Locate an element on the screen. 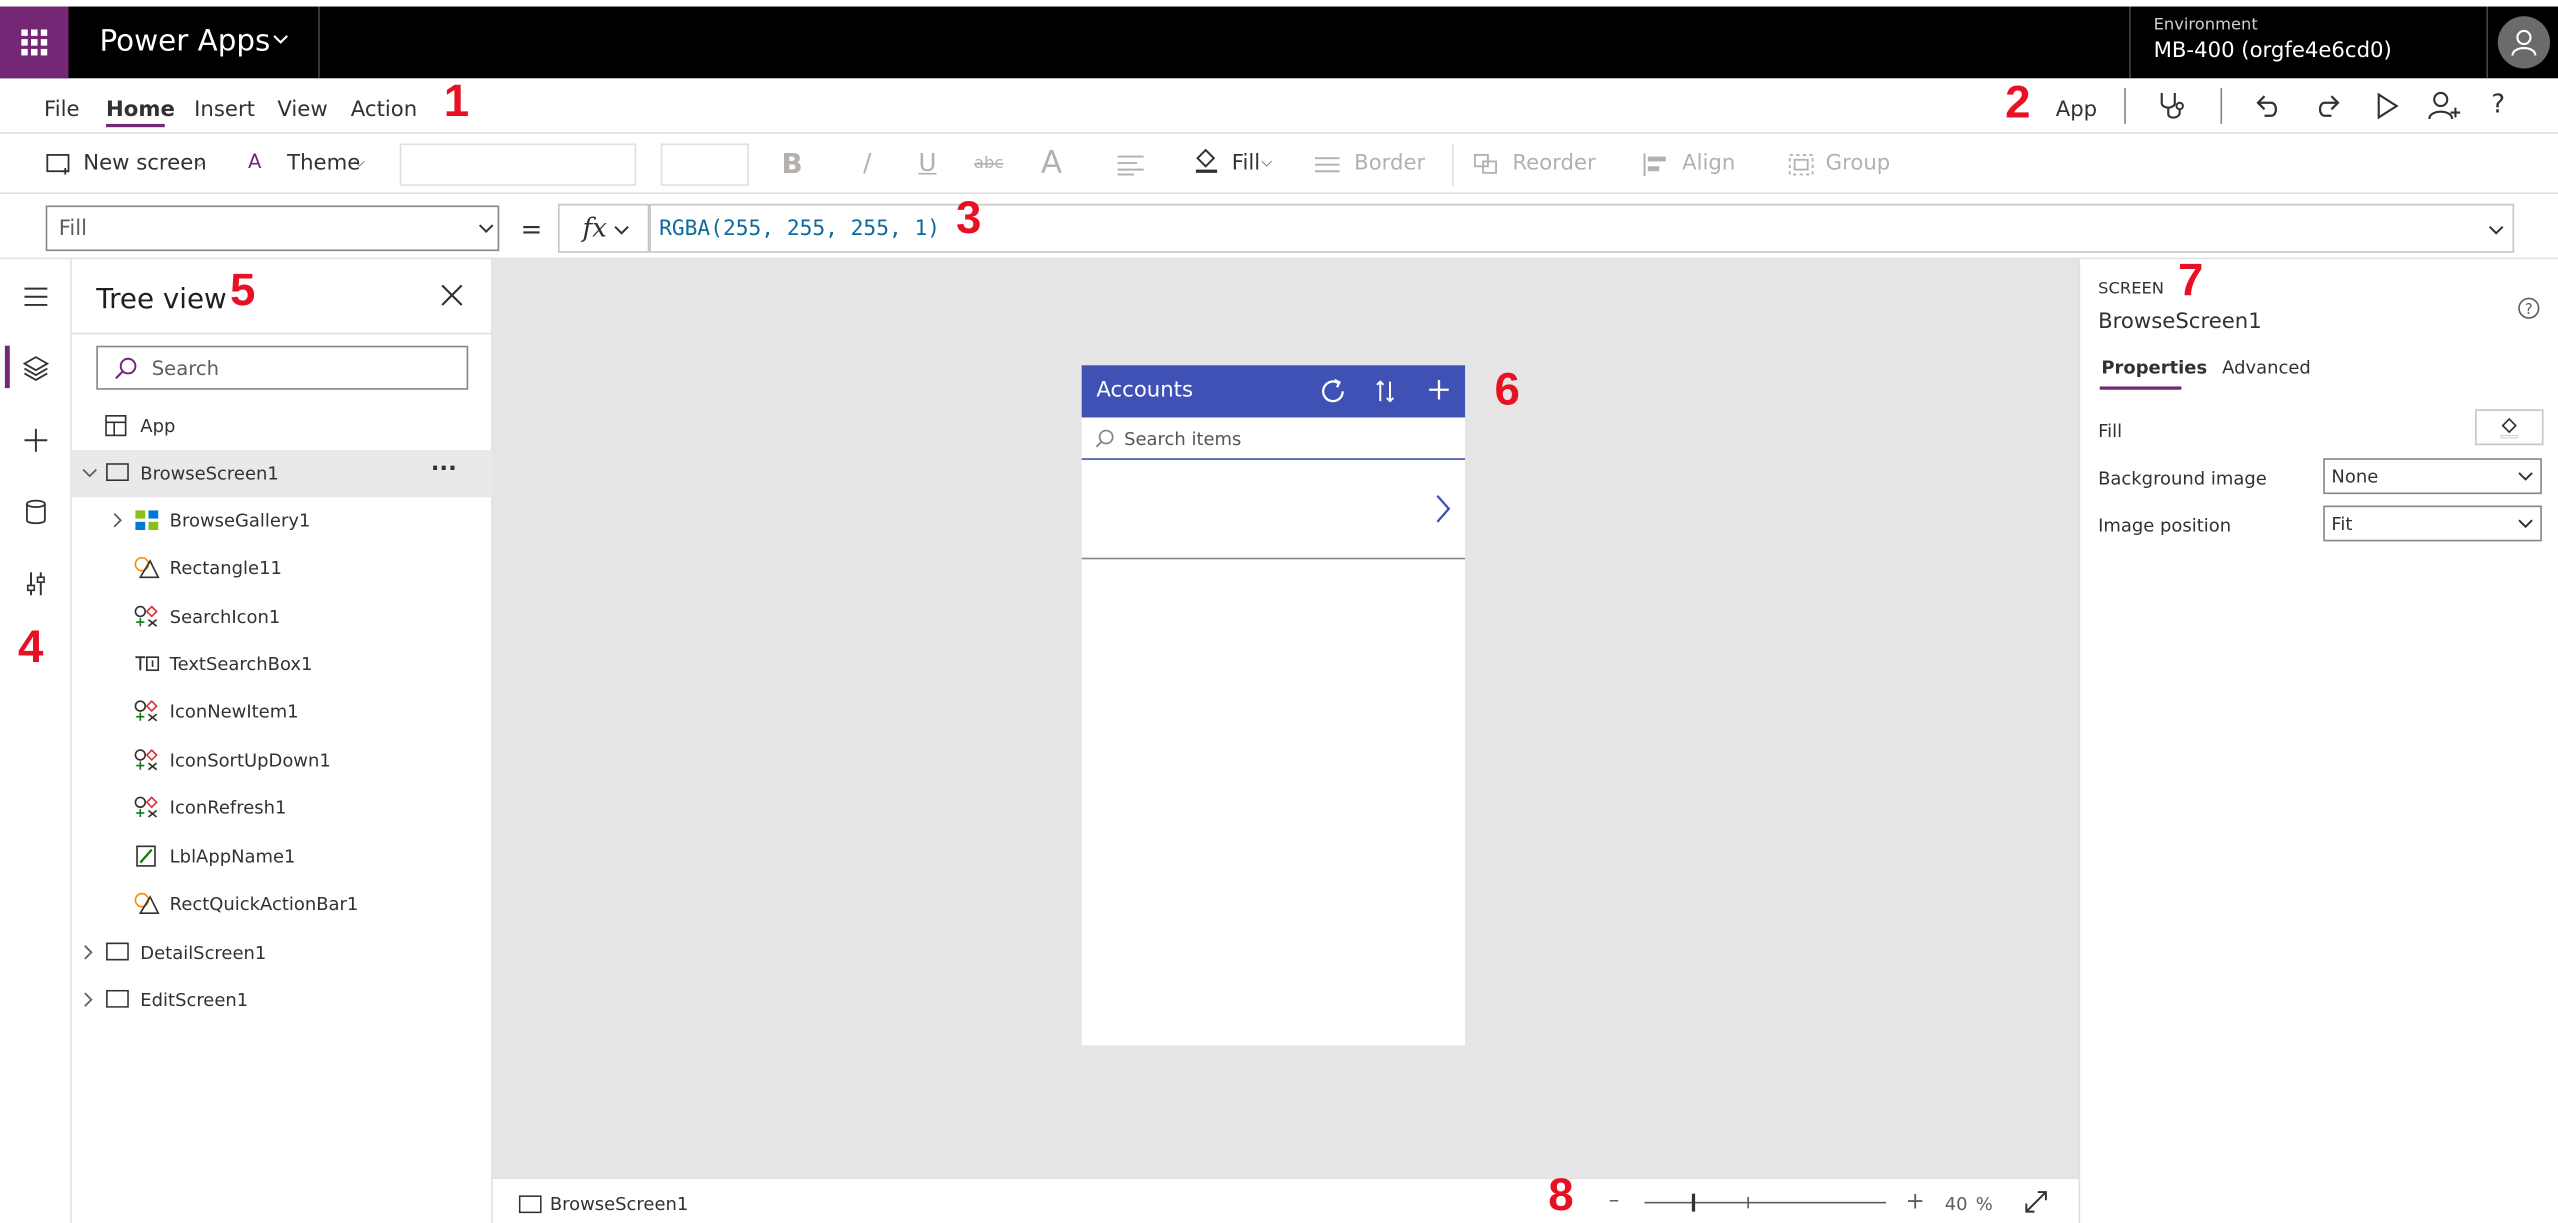  play-icon is located at coordinates (2387, 105).